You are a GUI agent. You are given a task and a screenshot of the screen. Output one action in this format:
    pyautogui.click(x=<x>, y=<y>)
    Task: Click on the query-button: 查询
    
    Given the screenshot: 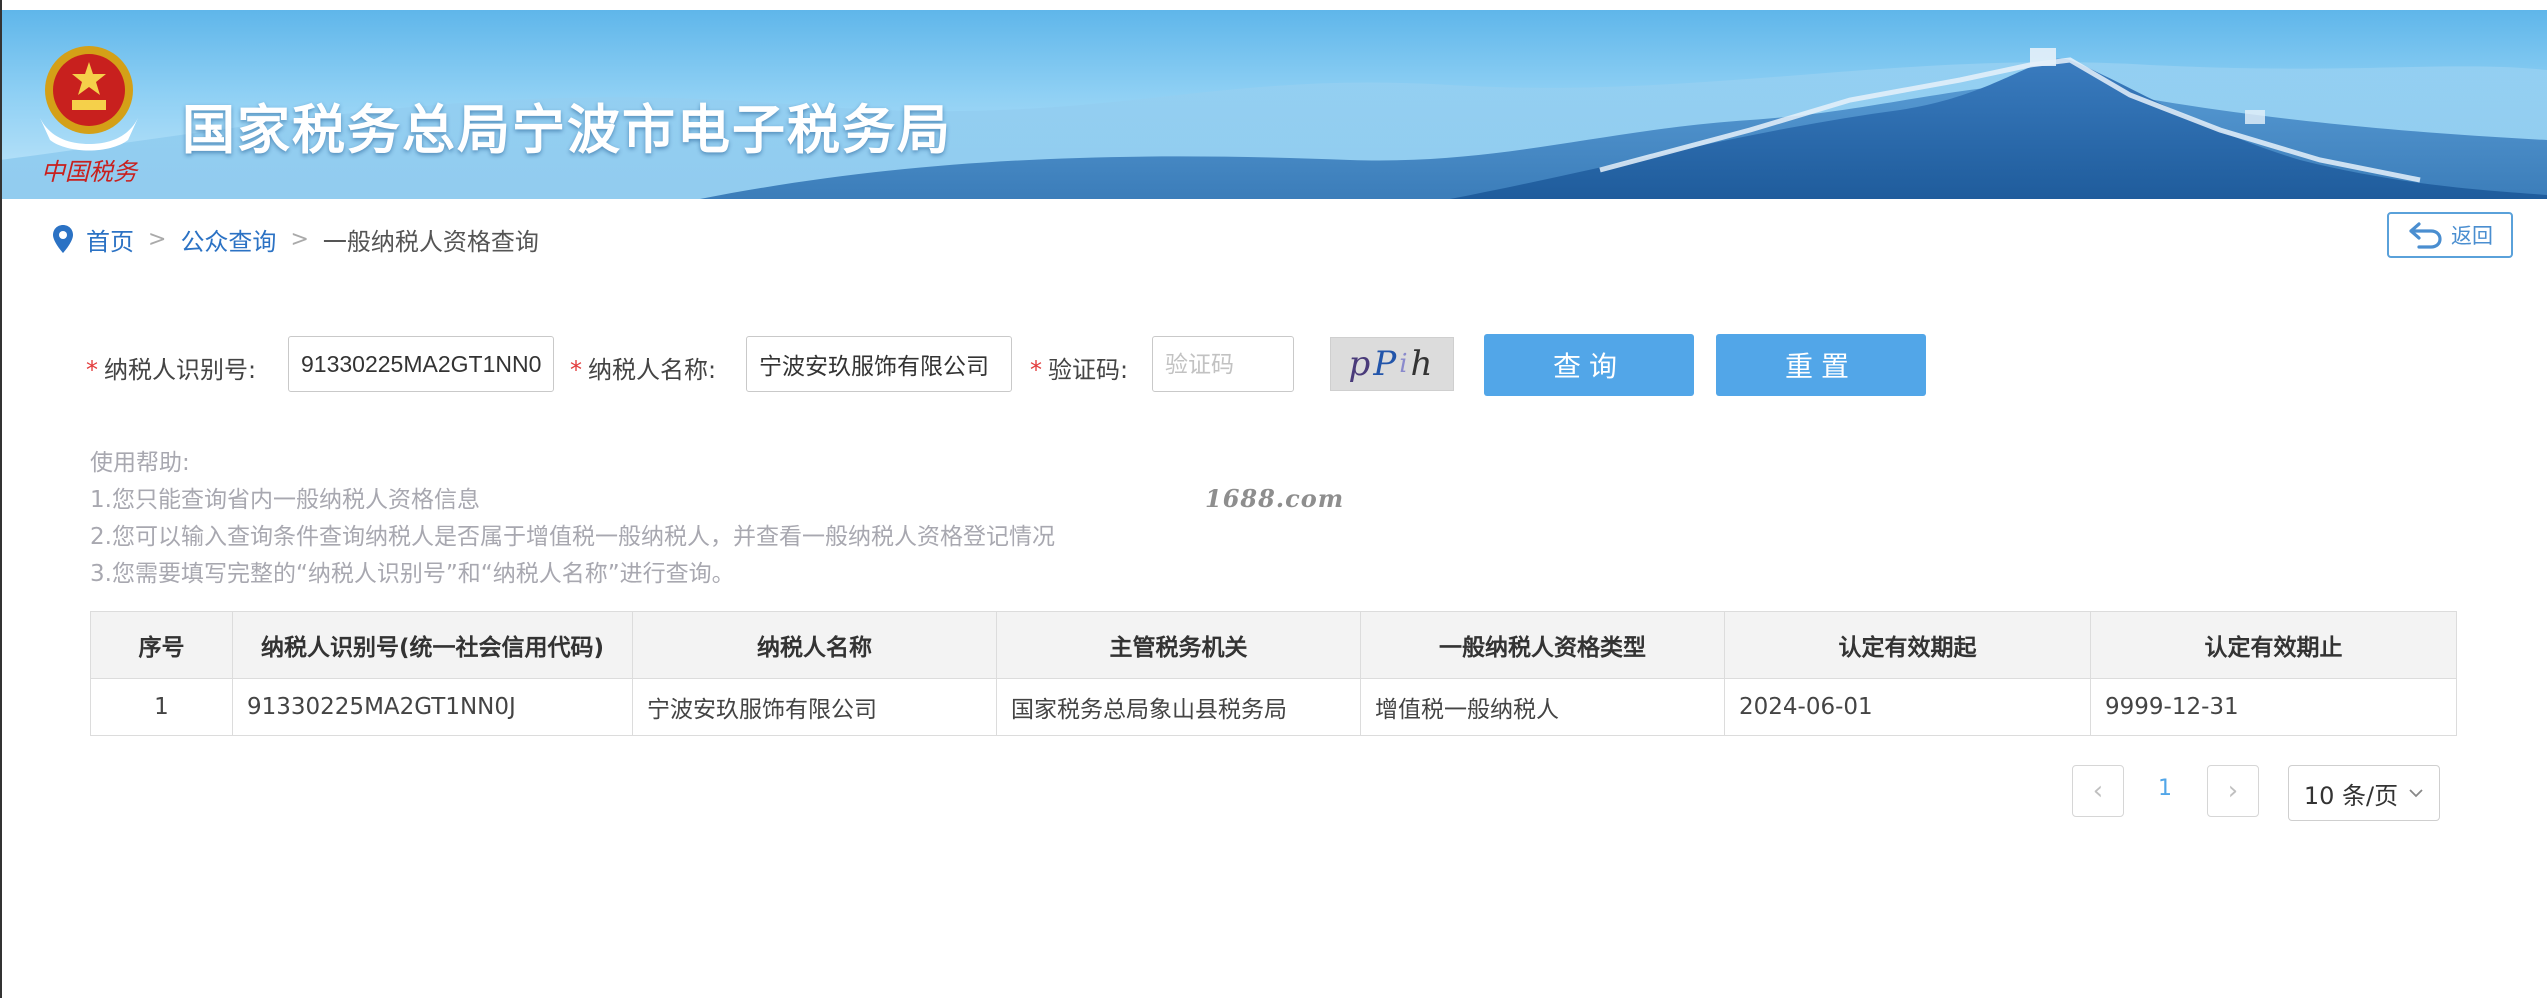 What is the action you would take?
    pyautogui.click(x=1589, y=365)
    